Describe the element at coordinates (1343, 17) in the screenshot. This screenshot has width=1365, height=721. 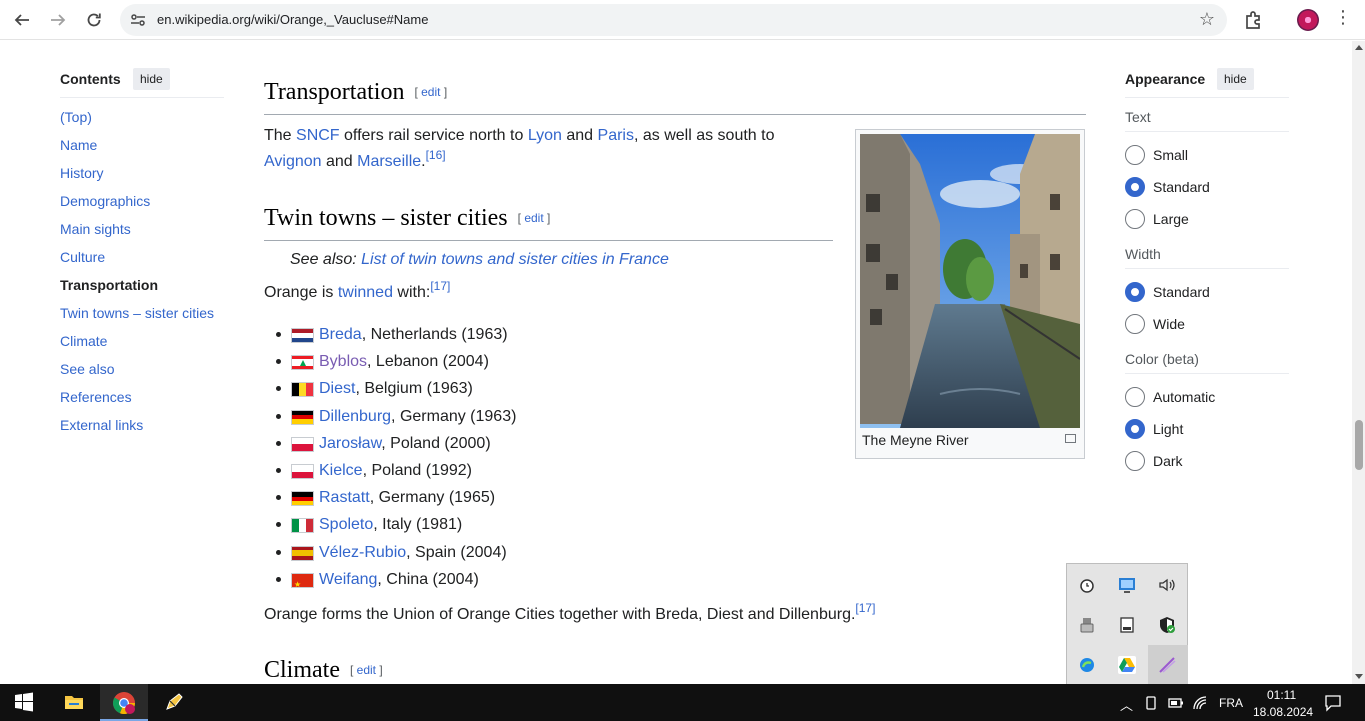
I see `browser-menu-icon: ⋮` at that location.